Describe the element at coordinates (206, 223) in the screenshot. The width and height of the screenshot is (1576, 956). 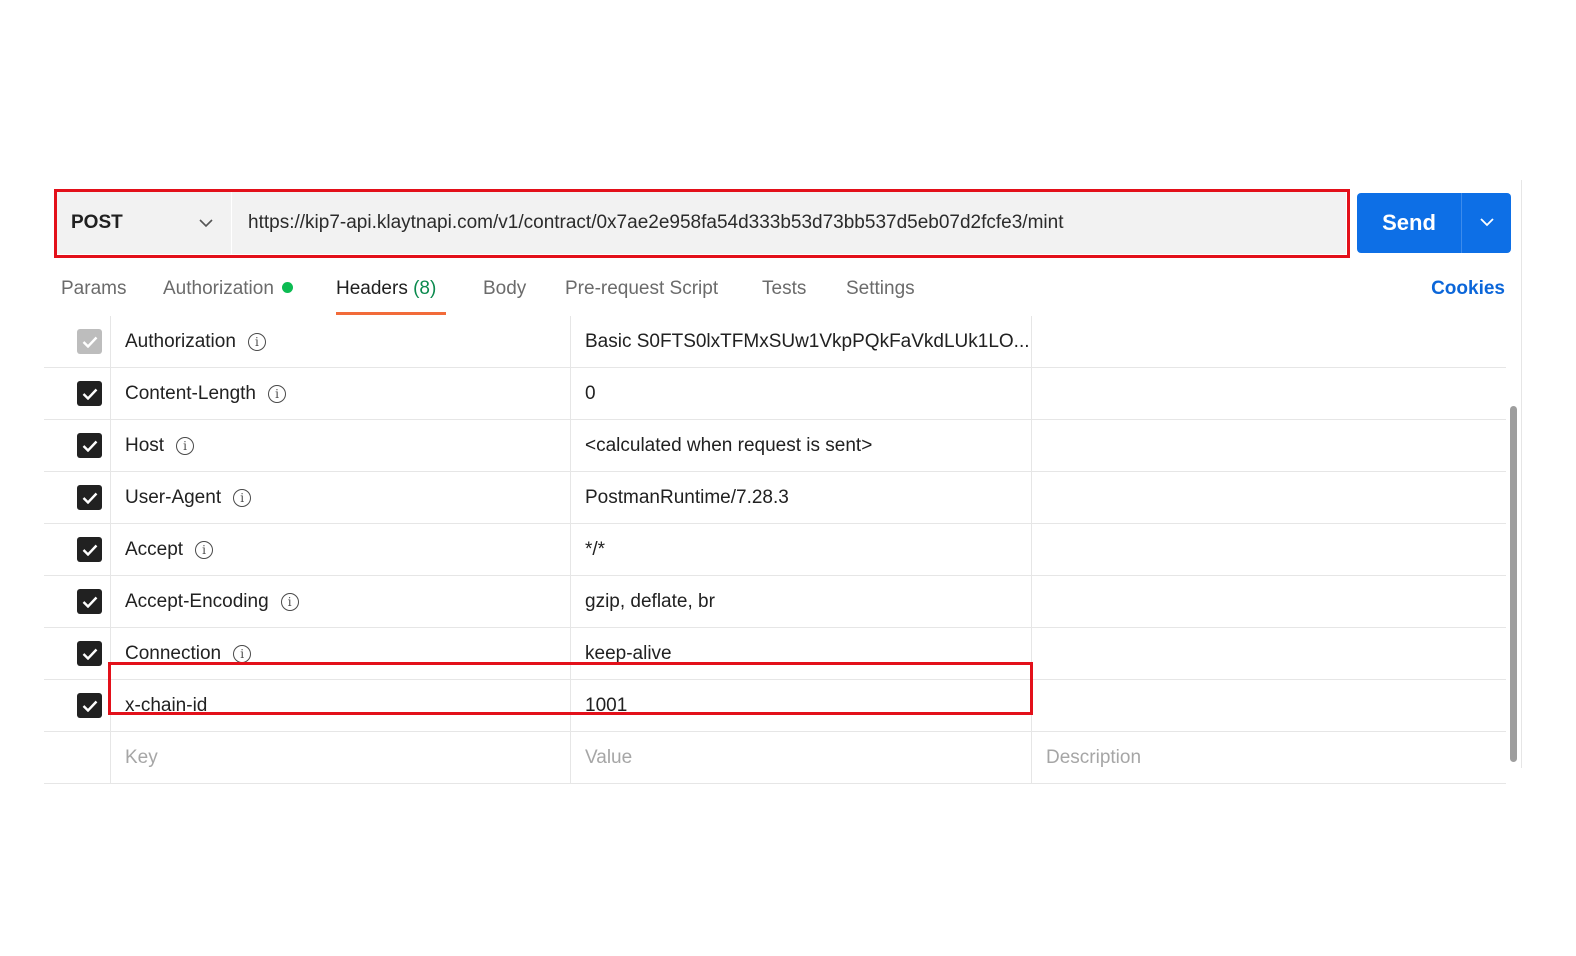
I see `chevron-down-icon` at that location.